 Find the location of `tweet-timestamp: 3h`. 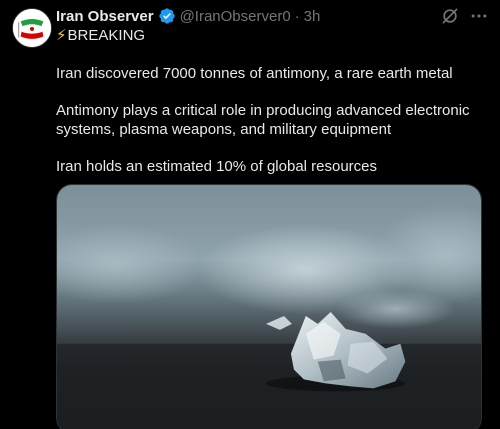

tweet-timestamp: 3h is located at coordinates (312, 16).